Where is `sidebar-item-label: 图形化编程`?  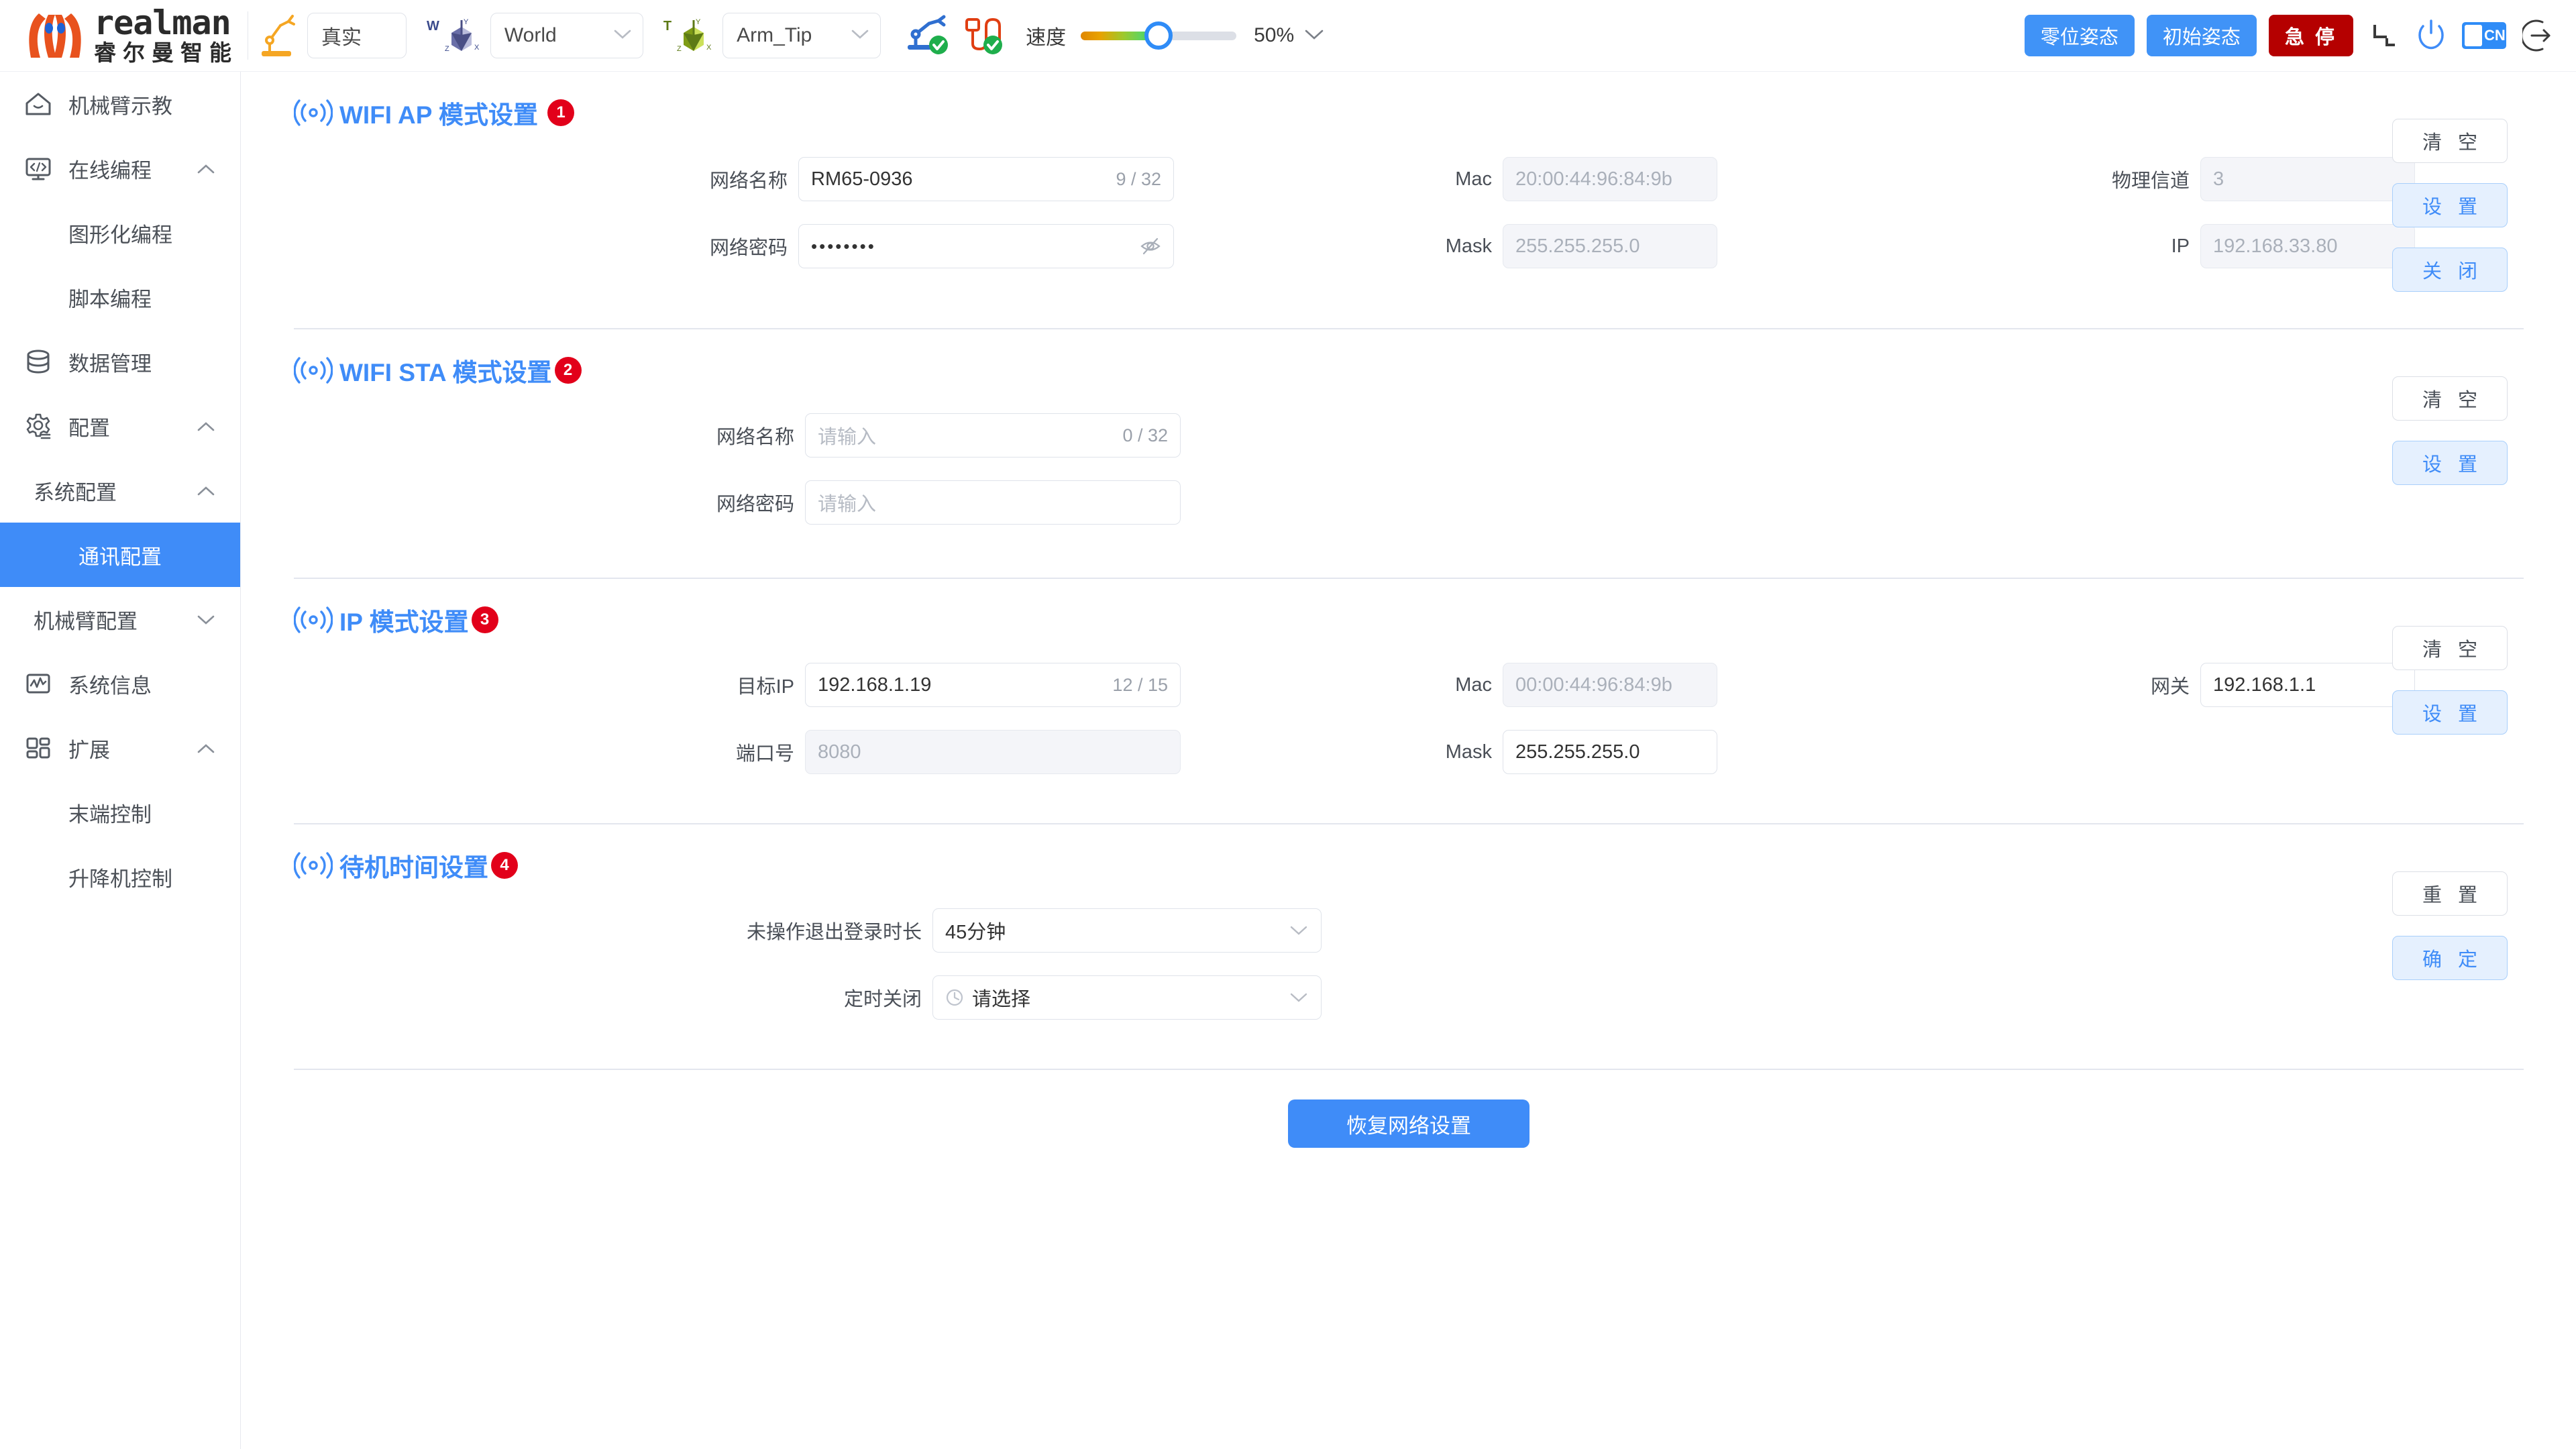
sidebar-item-label: 图形化编程 is located at coordinates (120, 235).